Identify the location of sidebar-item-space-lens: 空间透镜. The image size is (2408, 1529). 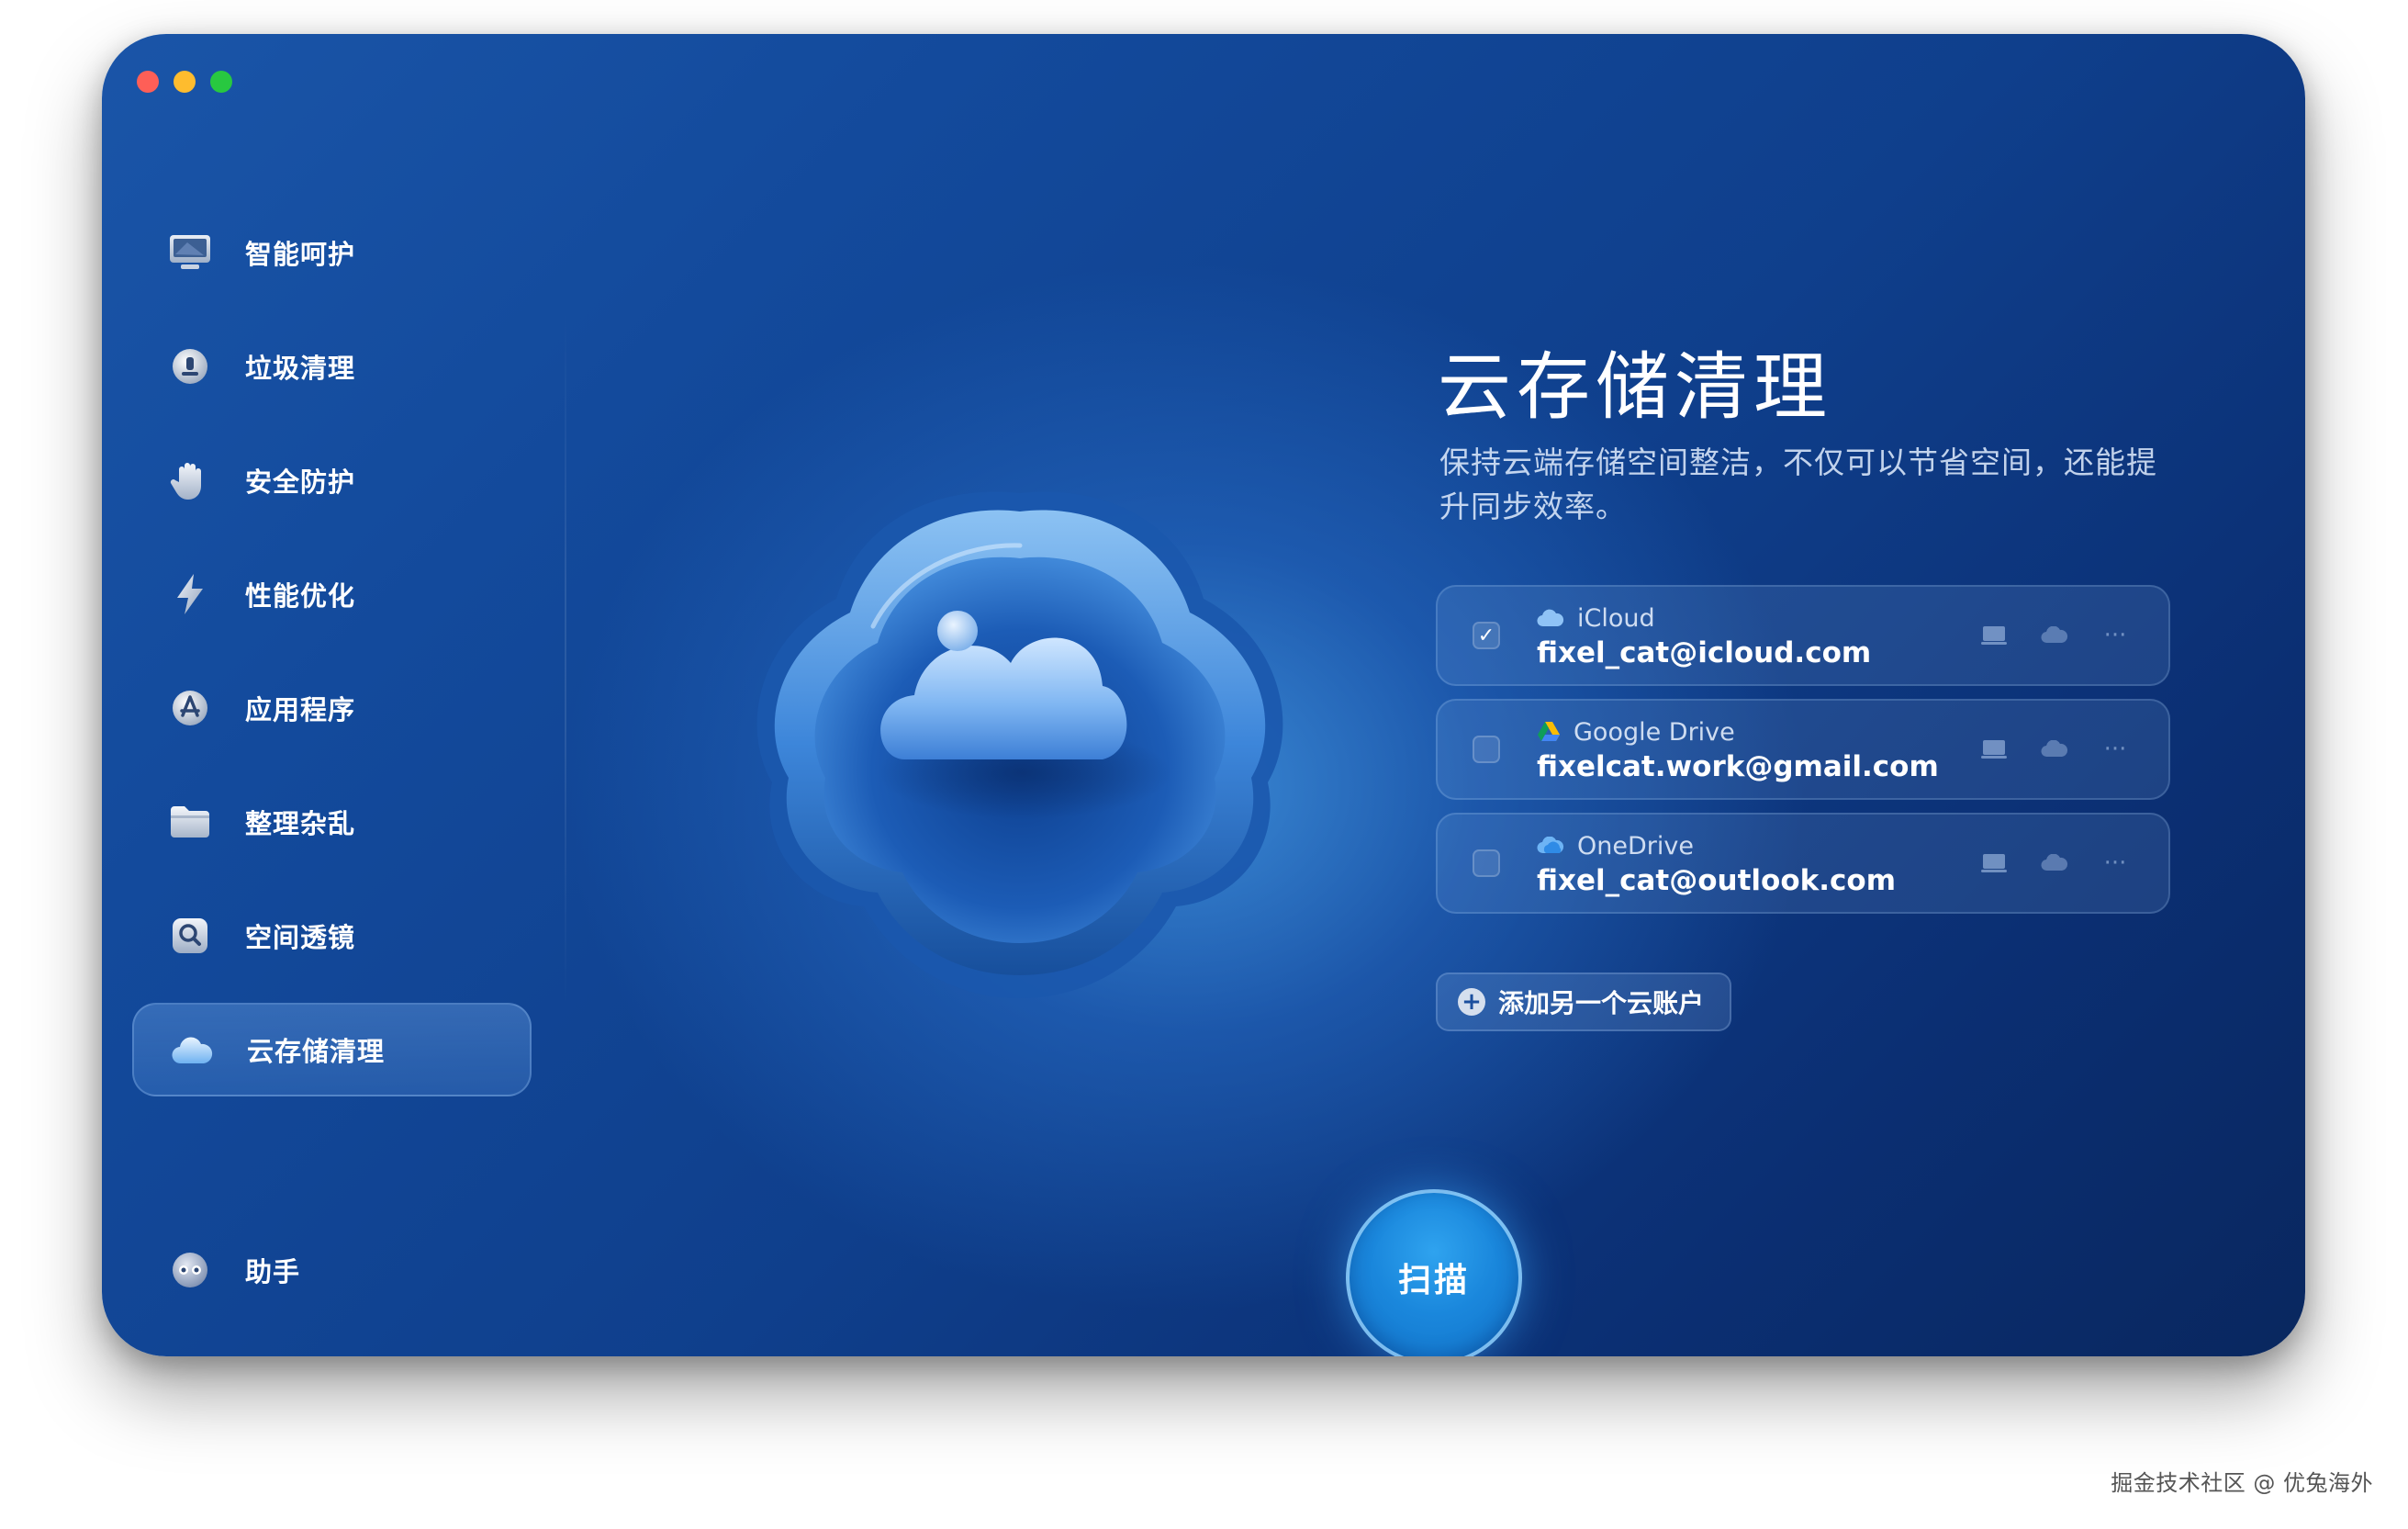
(332, 936).